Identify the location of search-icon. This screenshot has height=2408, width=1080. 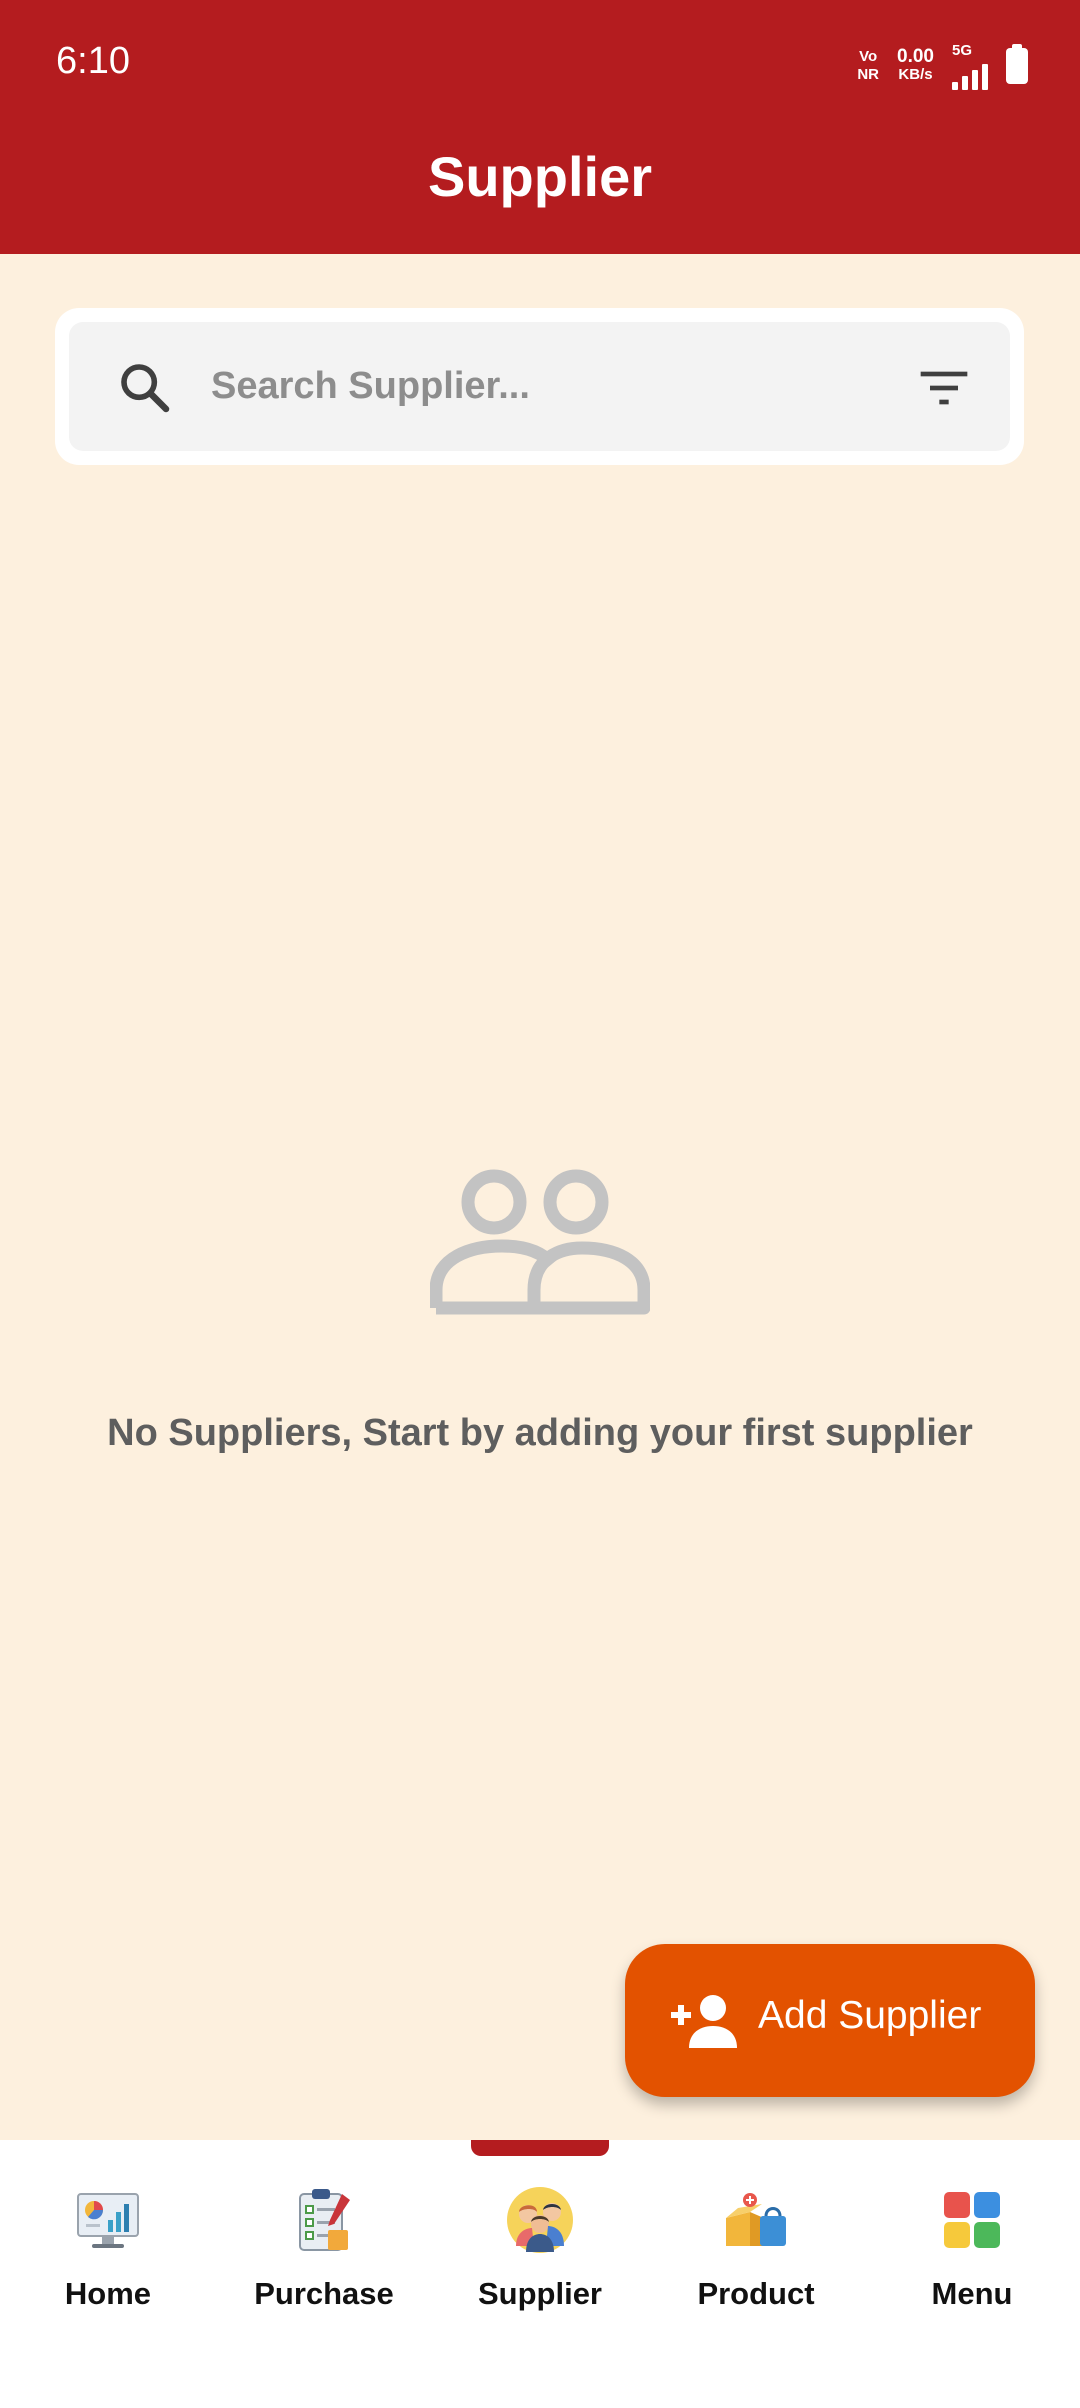
(145, 388).